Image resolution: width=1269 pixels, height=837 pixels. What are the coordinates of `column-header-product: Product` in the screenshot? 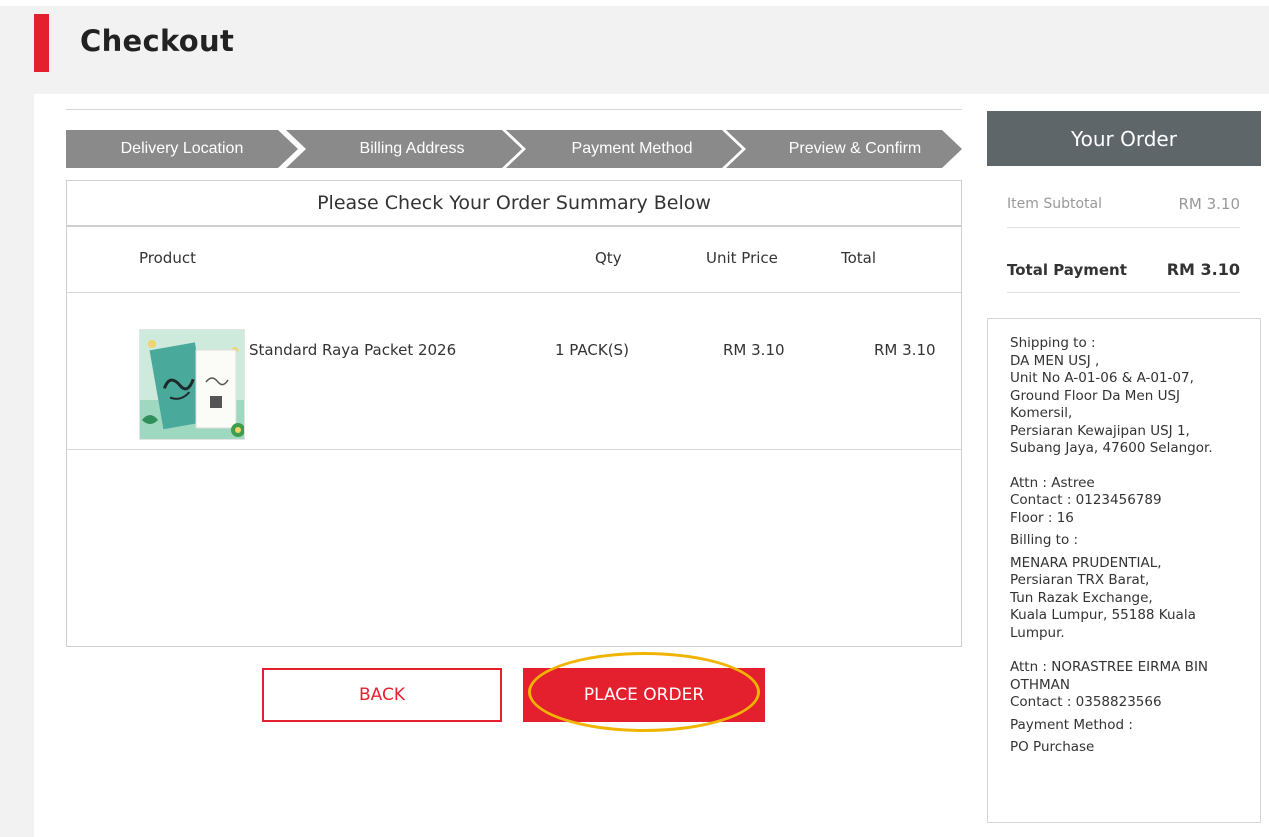 It's located at (167, 258).